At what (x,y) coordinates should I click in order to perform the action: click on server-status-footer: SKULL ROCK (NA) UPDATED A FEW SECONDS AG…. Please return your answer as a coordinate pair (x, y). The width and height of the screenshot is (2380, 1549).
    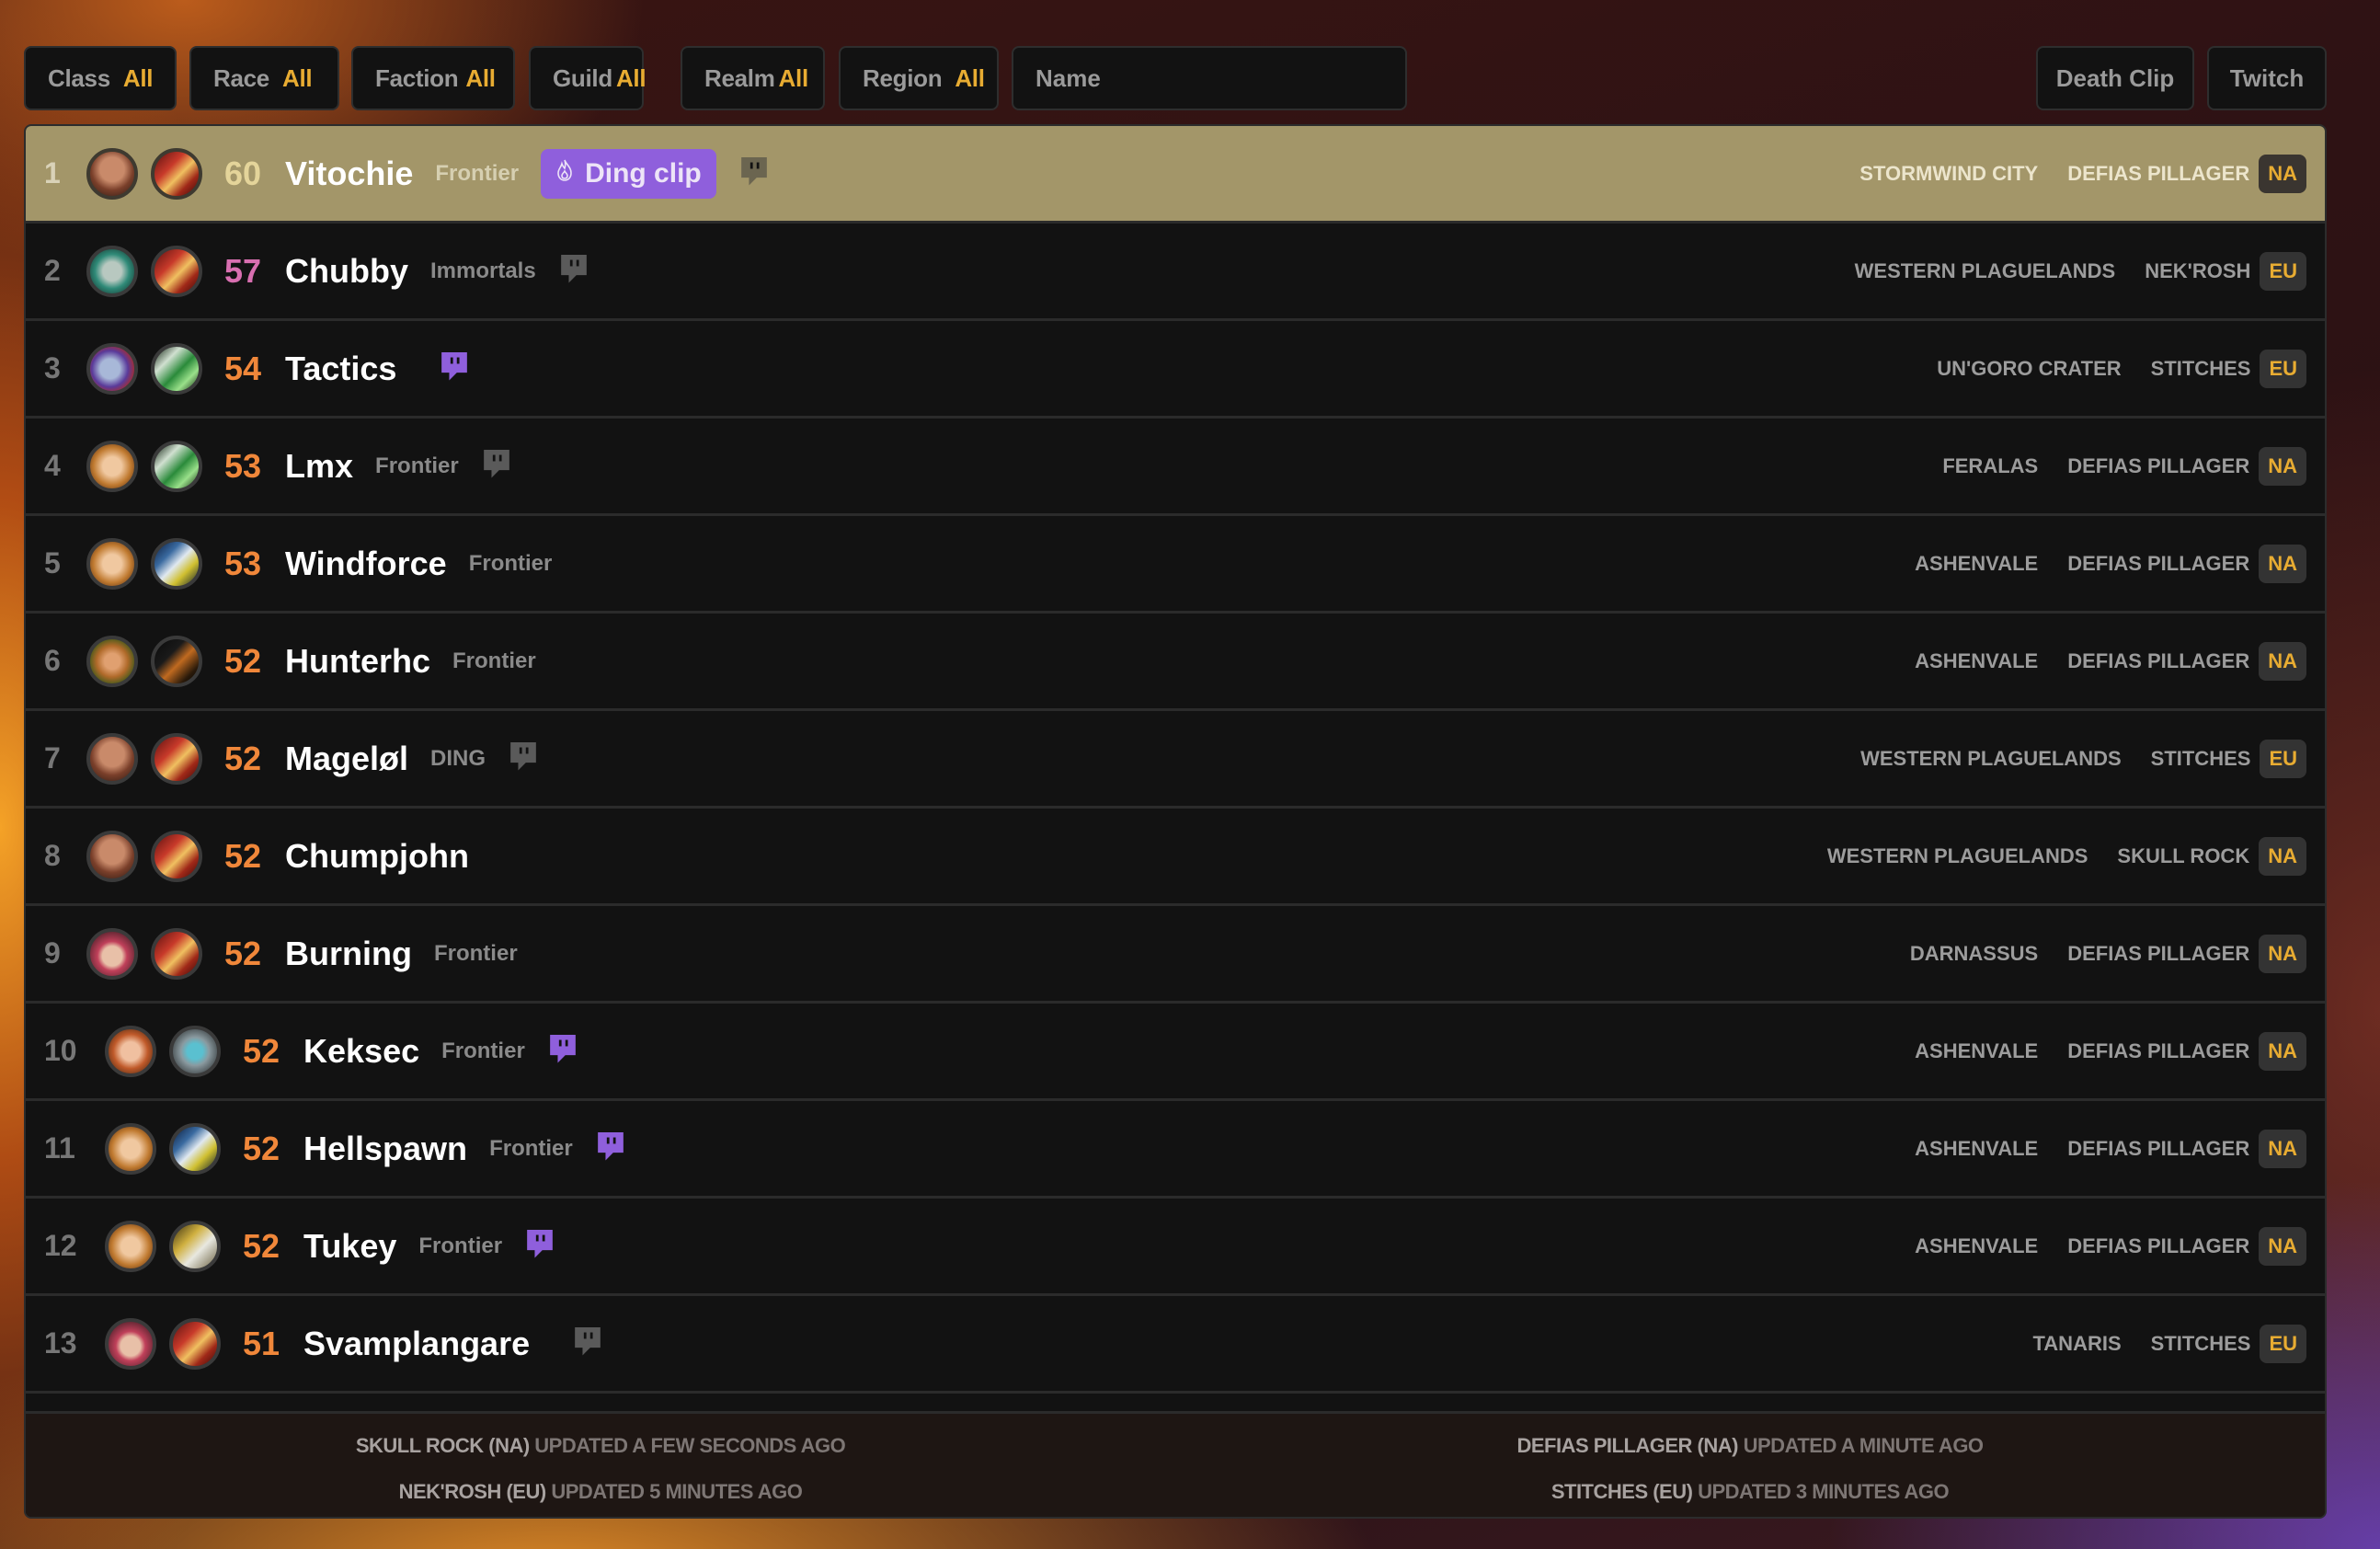
    Looking at the image, I should click on (1175, 1466).